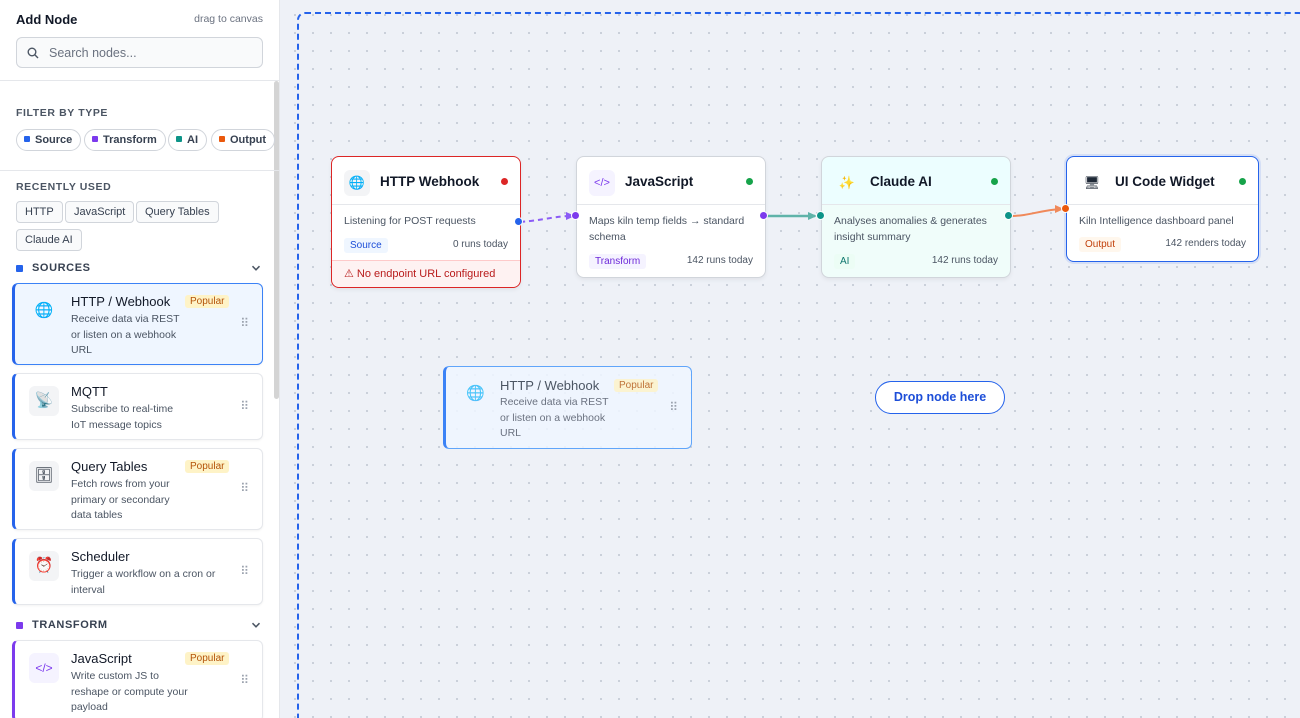 The width and height of the screenshot is (1300, 718). Describe the element at coordinates (1205, 243) in the screenshot. I see `run-count: 142 renders today` at that location.